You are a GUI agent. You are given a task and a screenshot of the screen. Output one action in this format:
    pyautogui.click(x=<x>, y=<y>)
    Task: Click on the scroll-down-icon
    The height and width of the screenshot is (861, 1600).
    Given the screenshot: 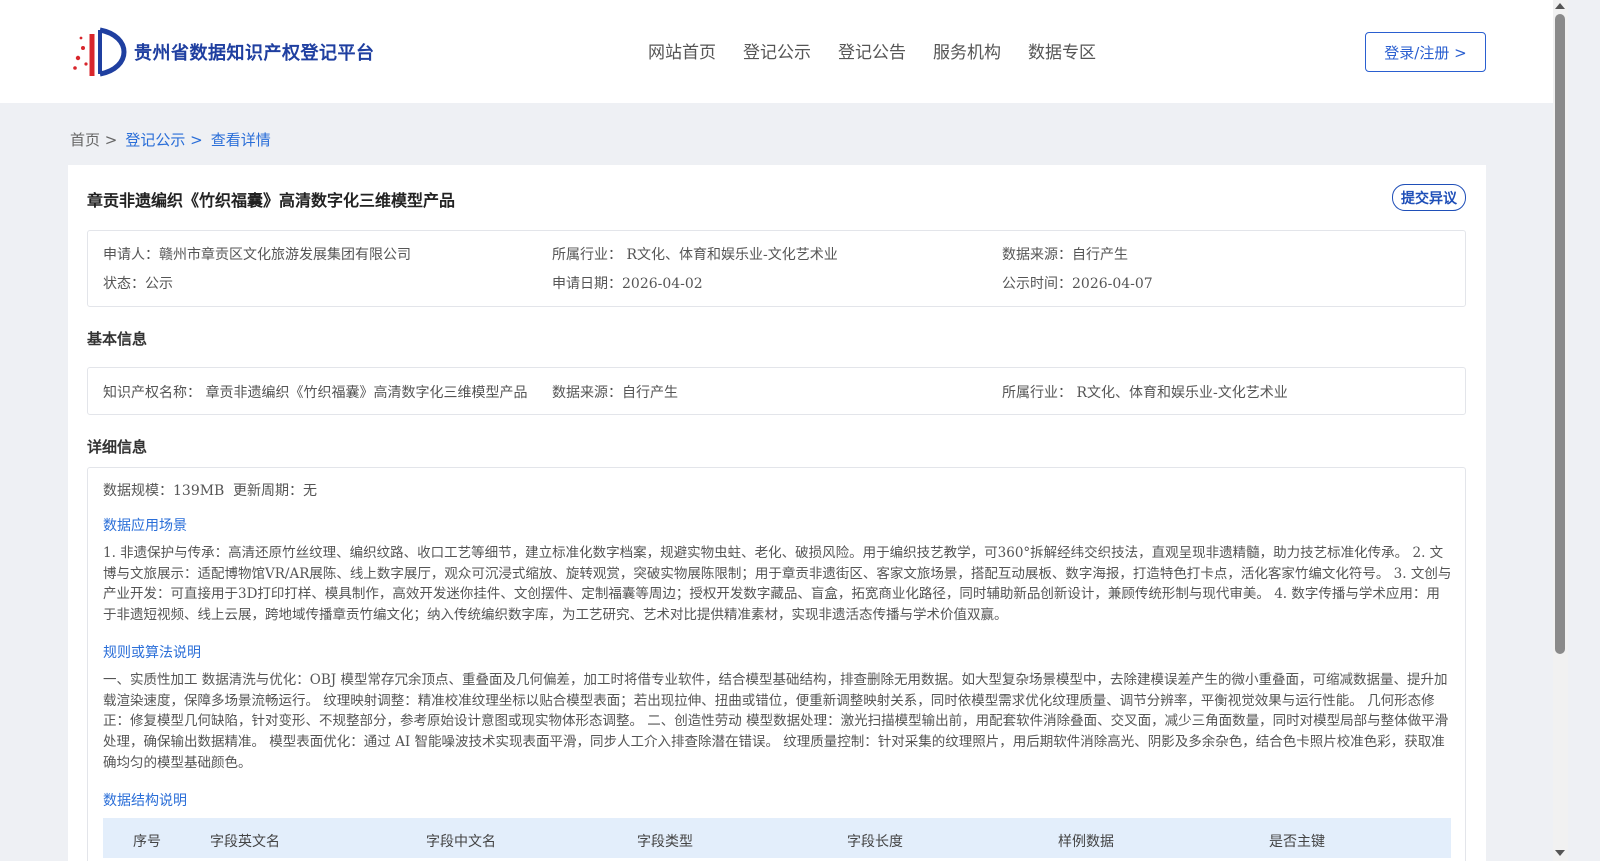 What is the action you would take?
    pyautogui.click(x=1560, y=853)
    